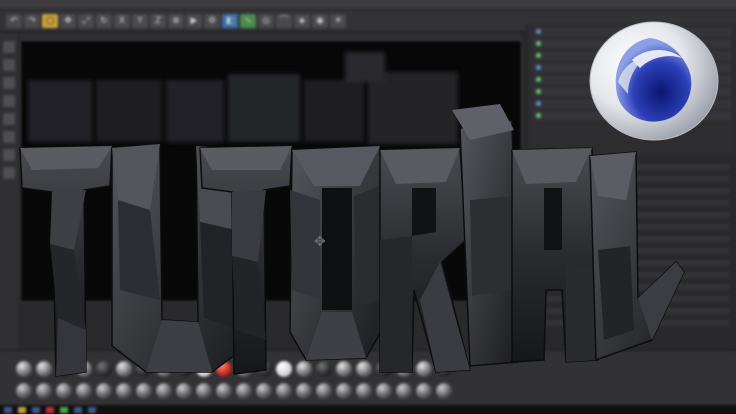 The image size is (736, 414). What do you see at coordinates (654, 81) in the screenshot?
I see `cinema-4d-logo` at bounding box center [654, 81].